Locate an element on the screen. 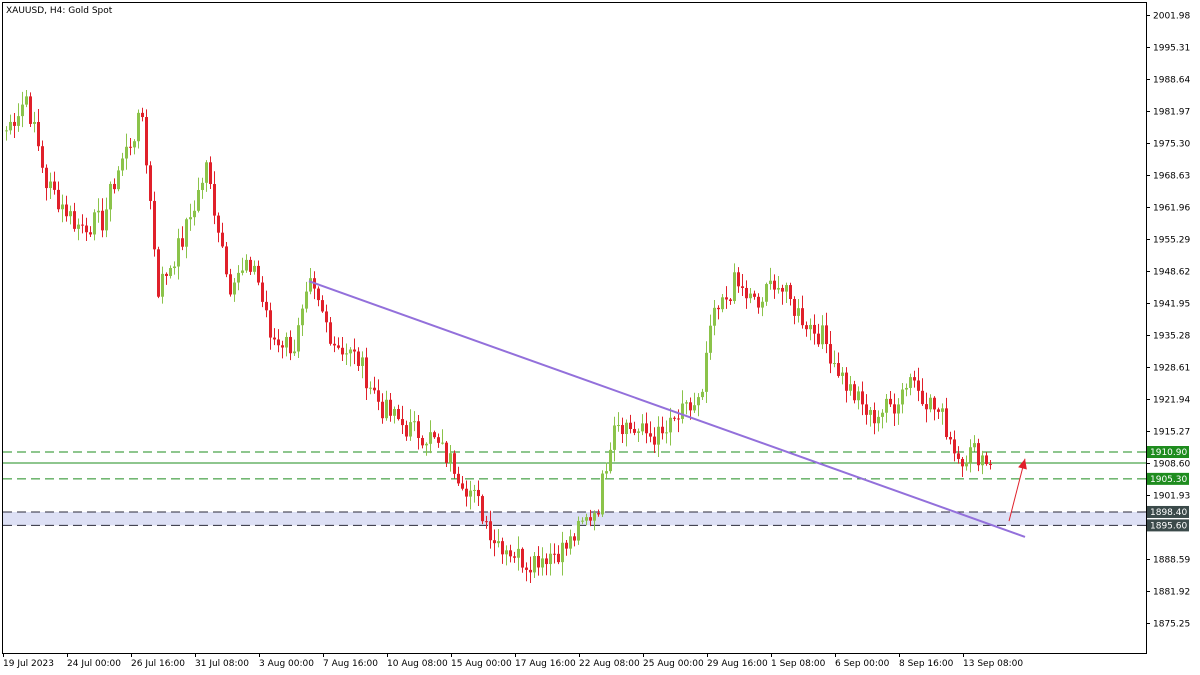  price-tag: 1905.30 is located at coordinates (1168, 478).